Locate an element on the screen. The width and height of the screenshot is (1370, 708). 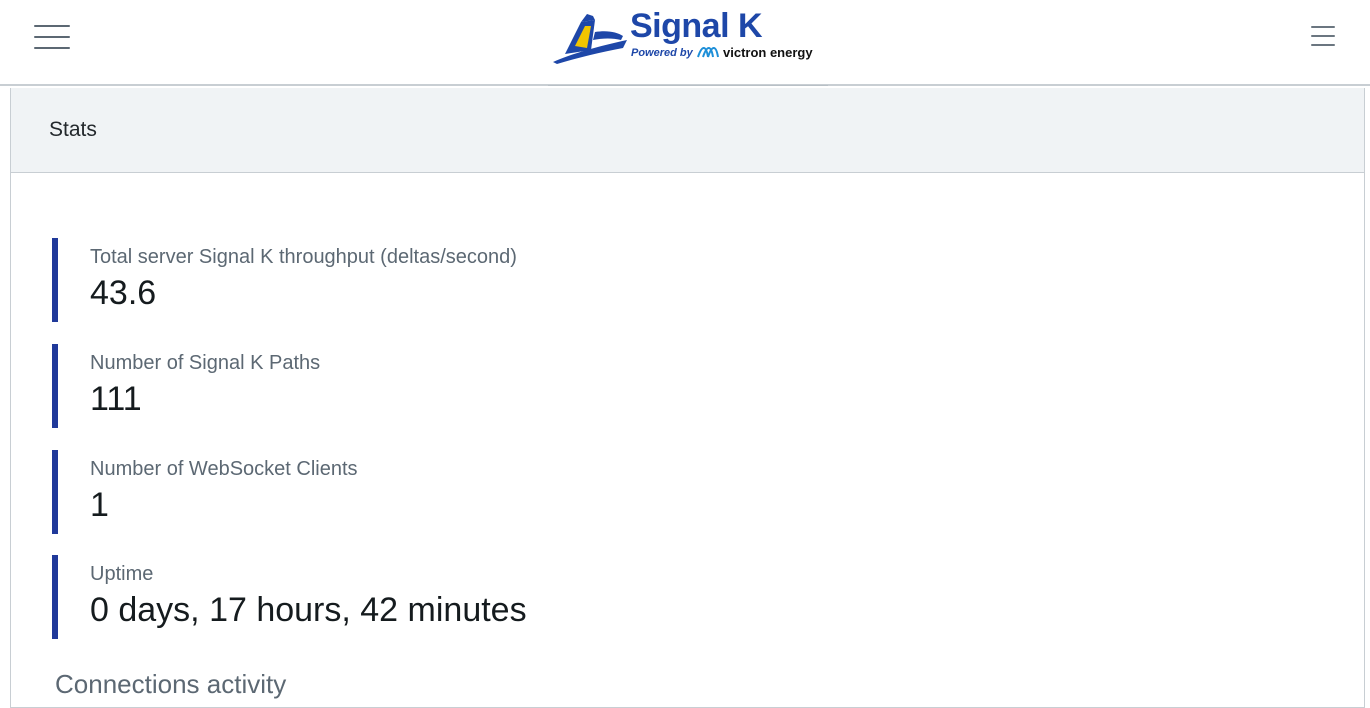
card-title: Stats is located at coordinates (687, 130).